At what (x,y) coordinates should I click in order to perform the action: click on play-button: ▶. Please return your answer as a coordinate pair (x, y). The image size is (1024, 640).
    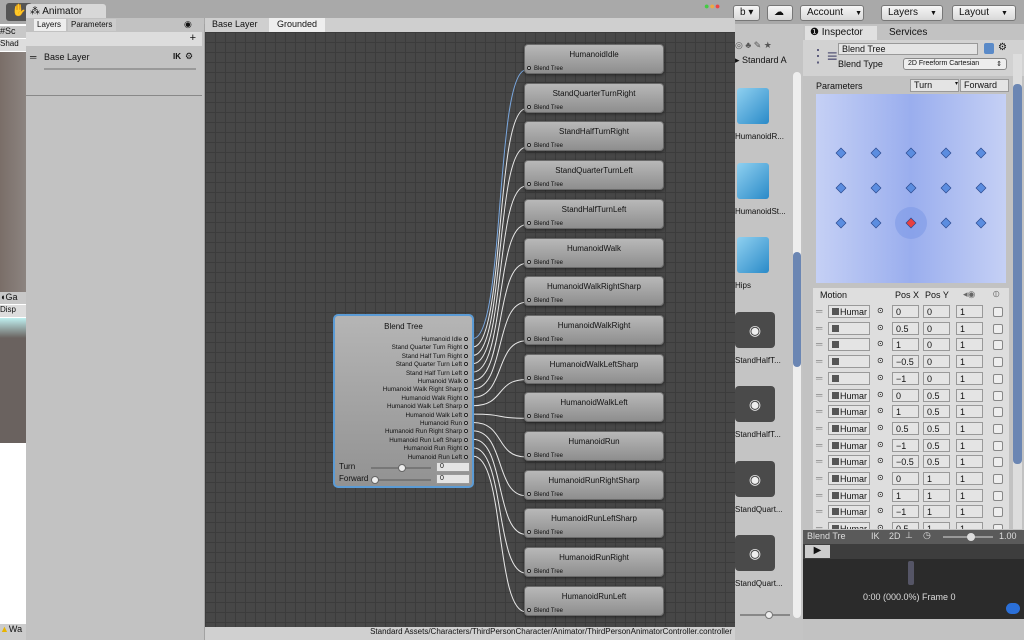
    Looking at the image, I should click on (817, 551).